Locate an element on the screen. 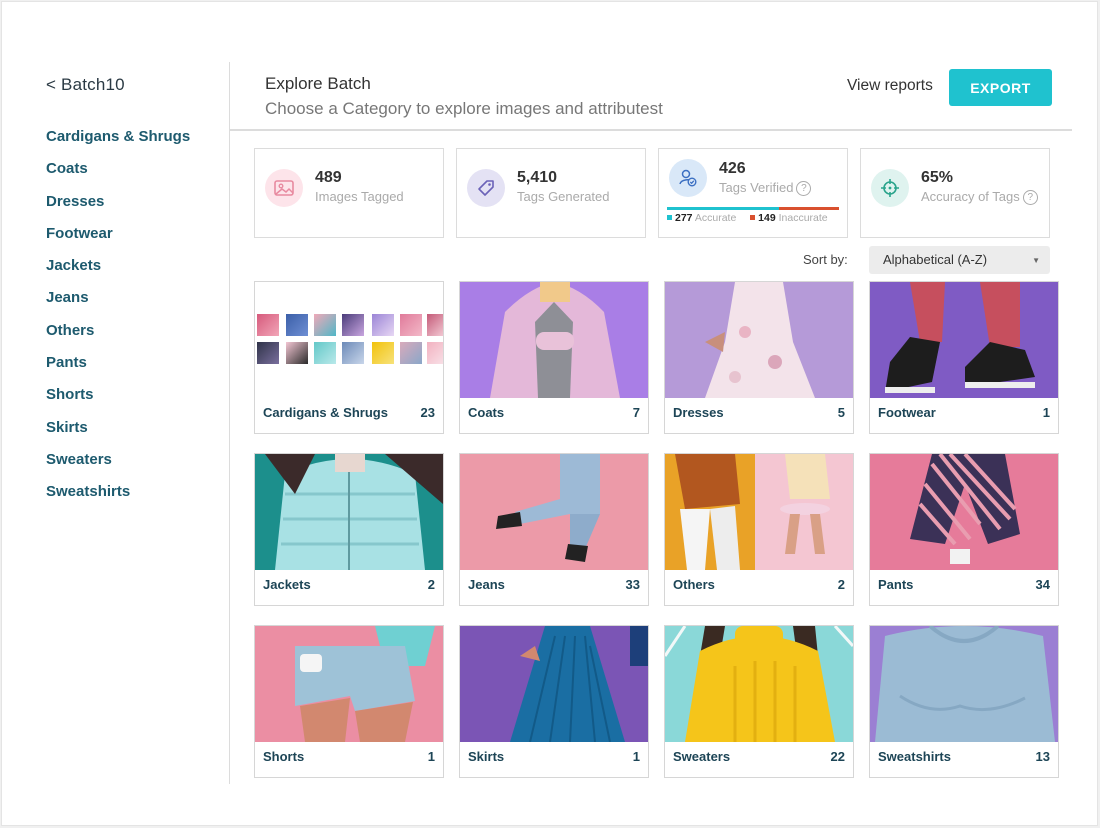  tags-generated-label: Tags Generated is located at coordinates (563, 196).